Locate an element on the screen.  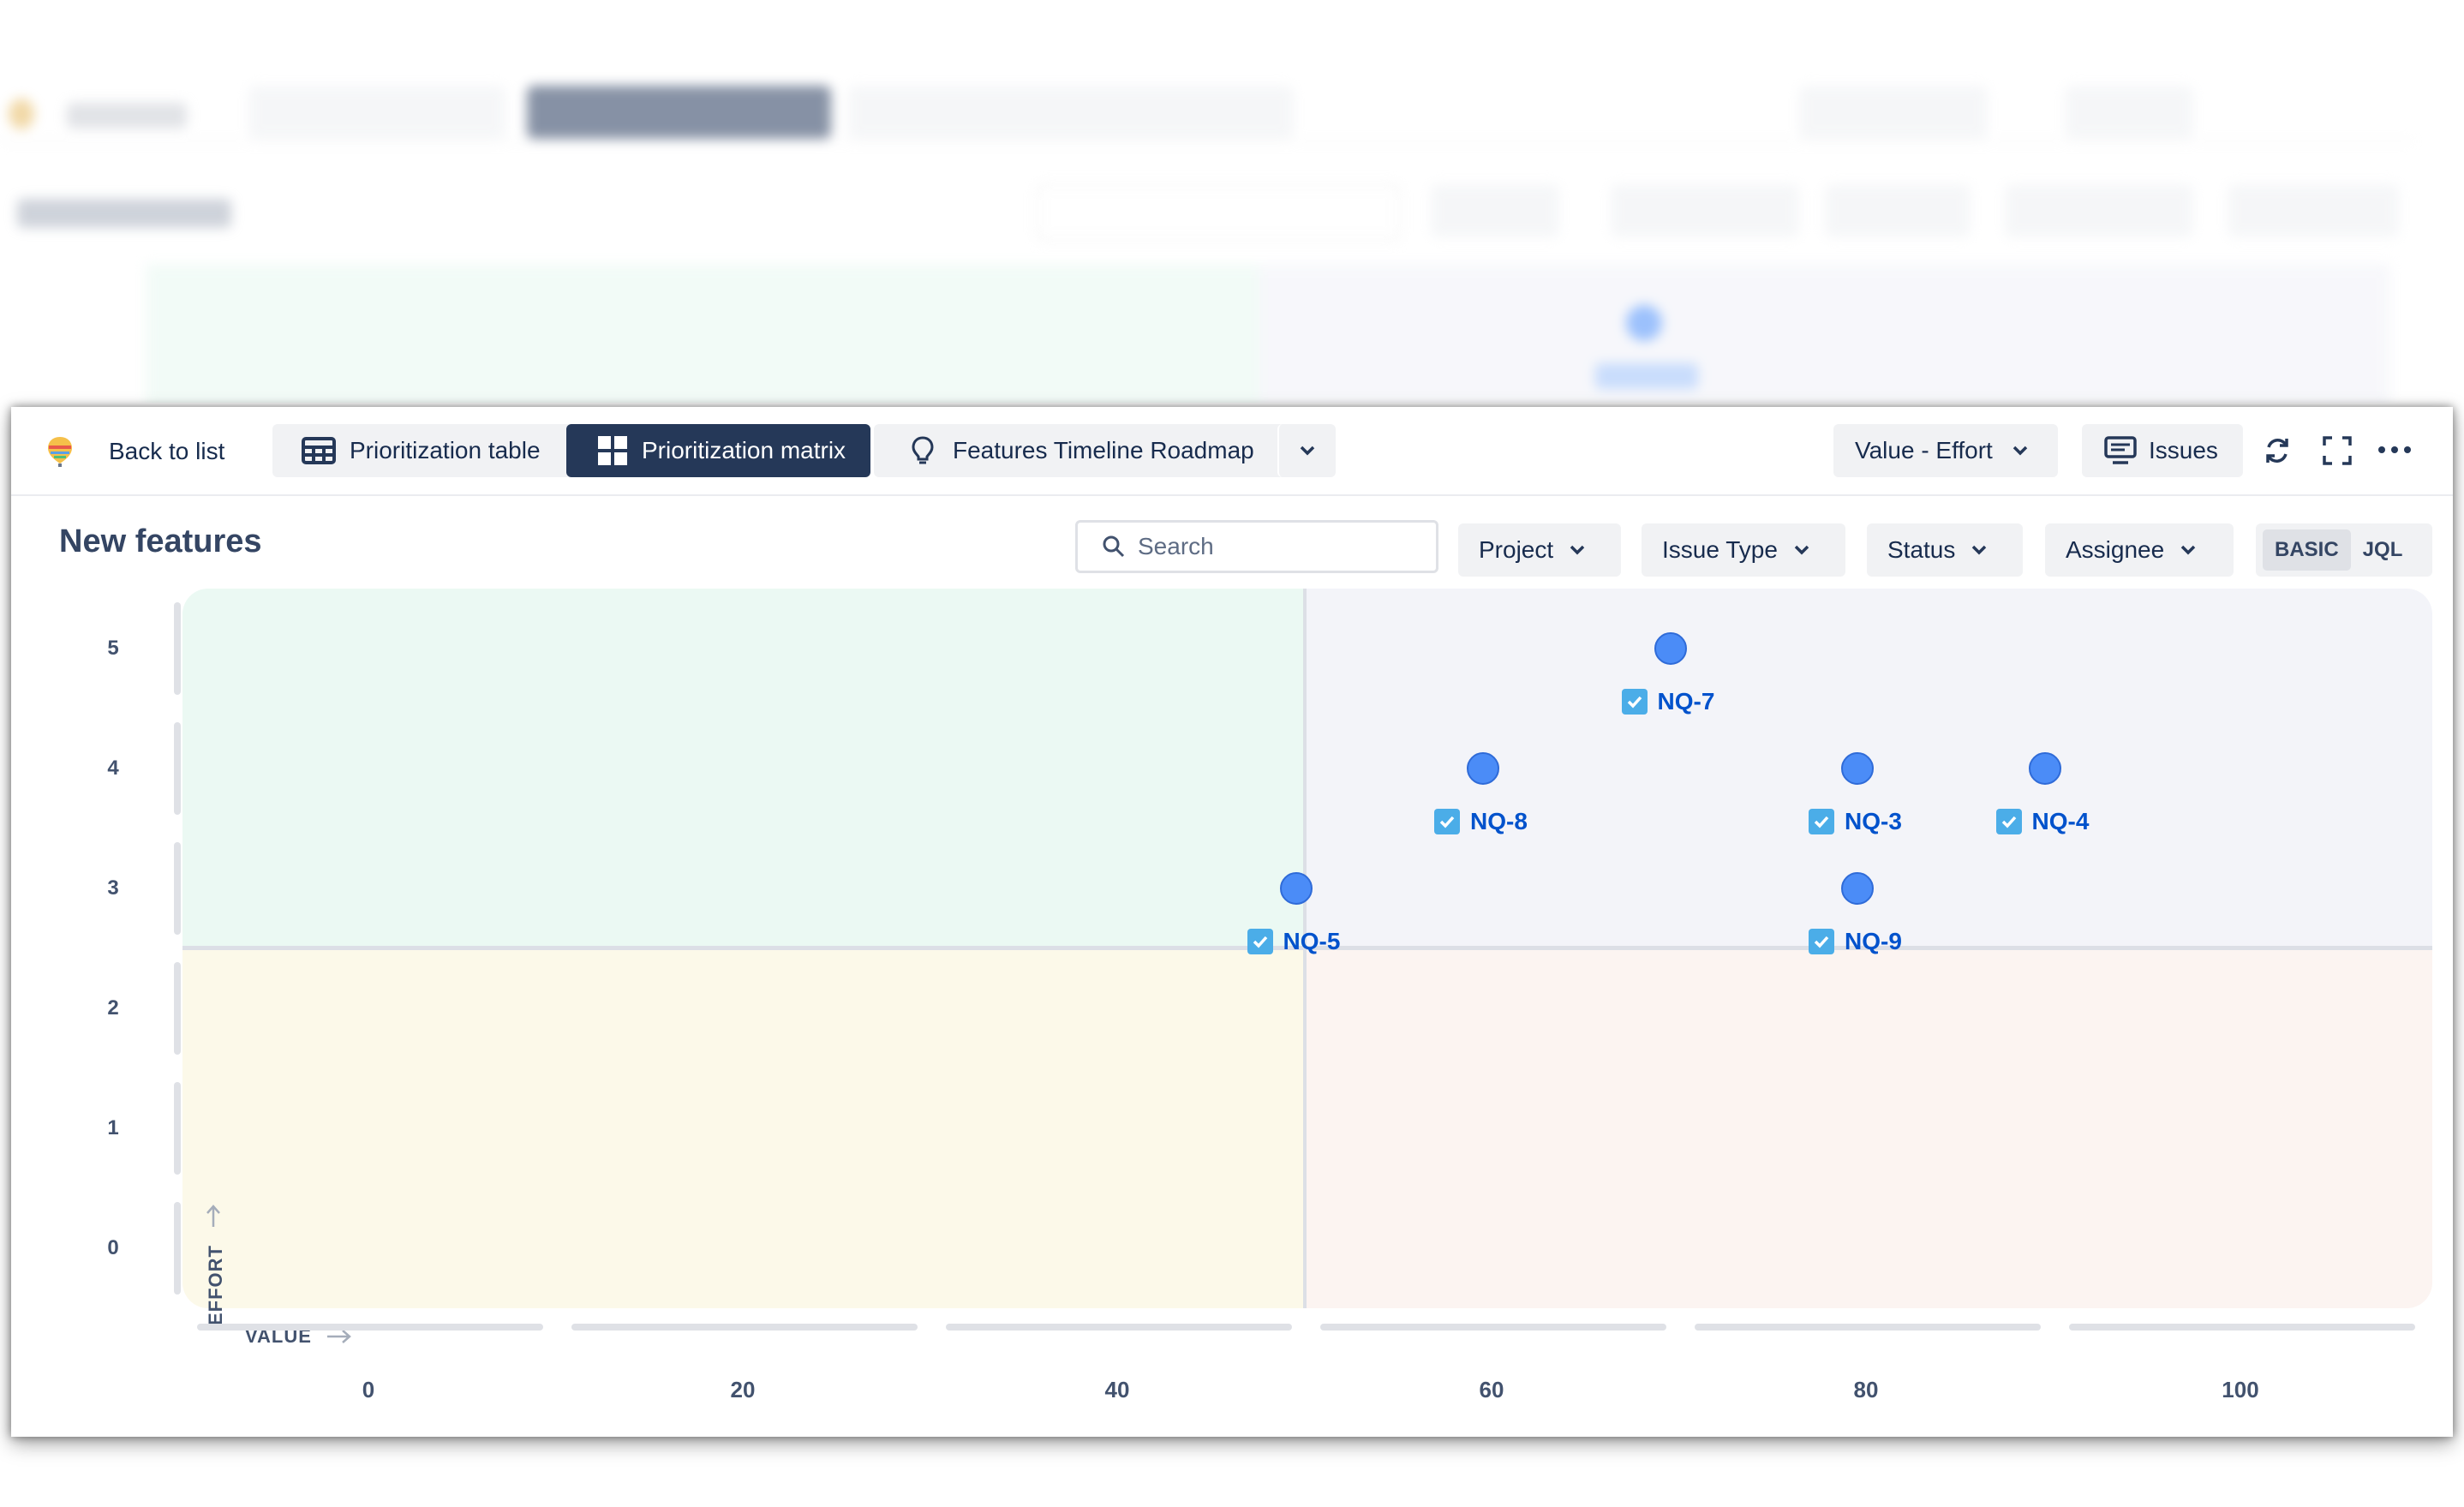
filter-label: Issue Type is located at coordinates (1720, 550).